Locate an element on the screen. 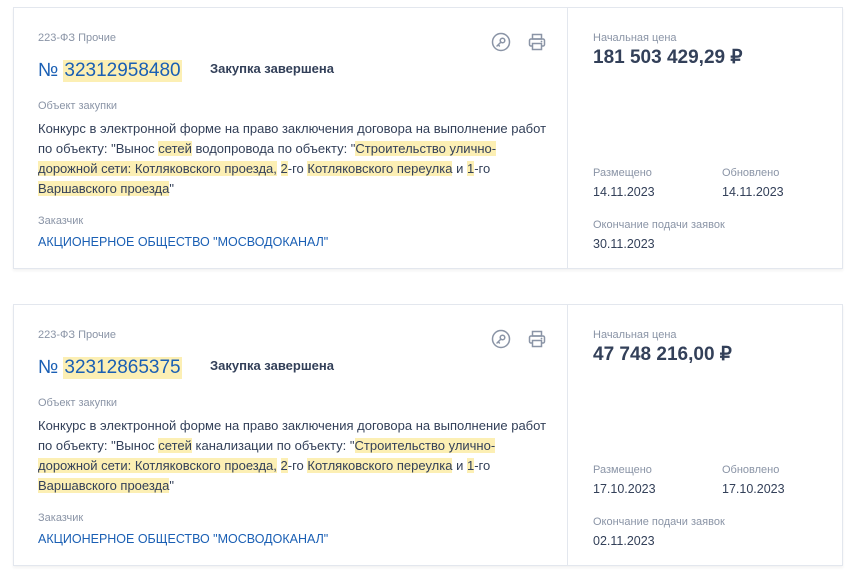 Image resolution: width=851 pixels, height=578 pixels. published-date: 17.10.2023 is located at coordinates (624, 489).